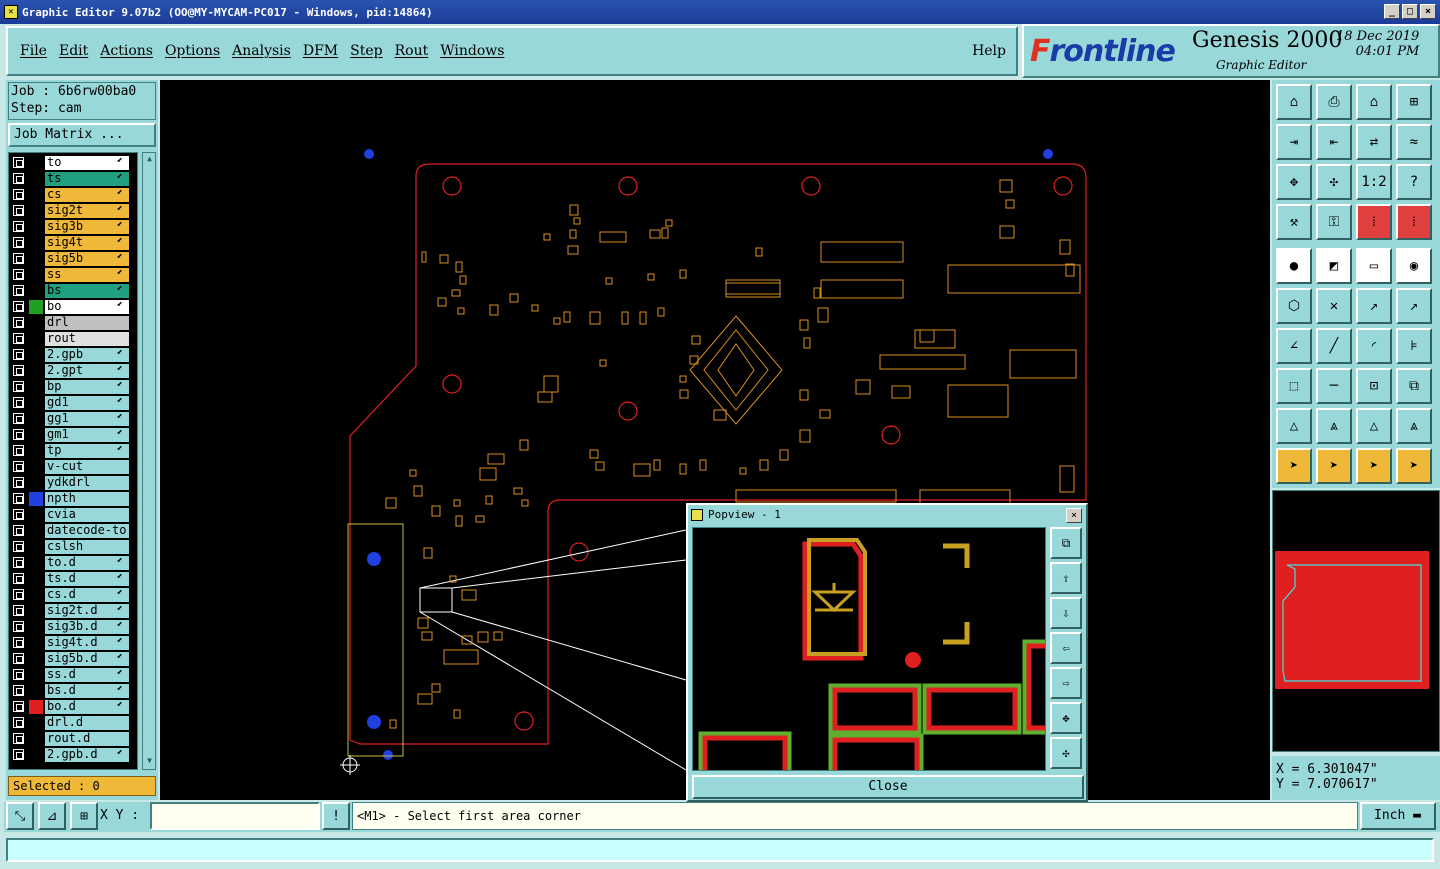  What do you see at coordinates (1334, 182) in the screenshot?
I see `tool-button-center: ✣` at bounding box center [1334, 182].